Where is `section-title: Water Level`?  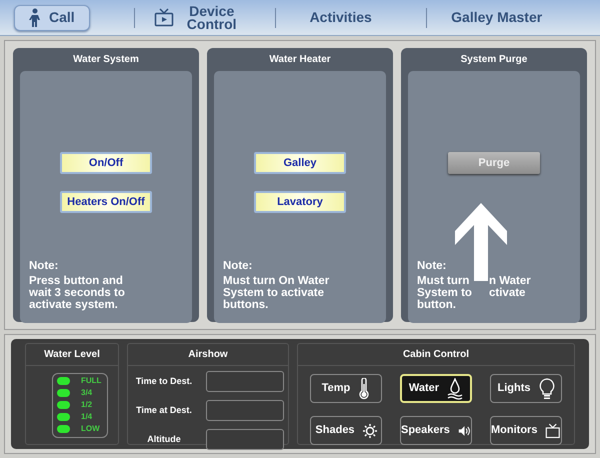
section-title: Water Level is located at coordinates (72, 355).